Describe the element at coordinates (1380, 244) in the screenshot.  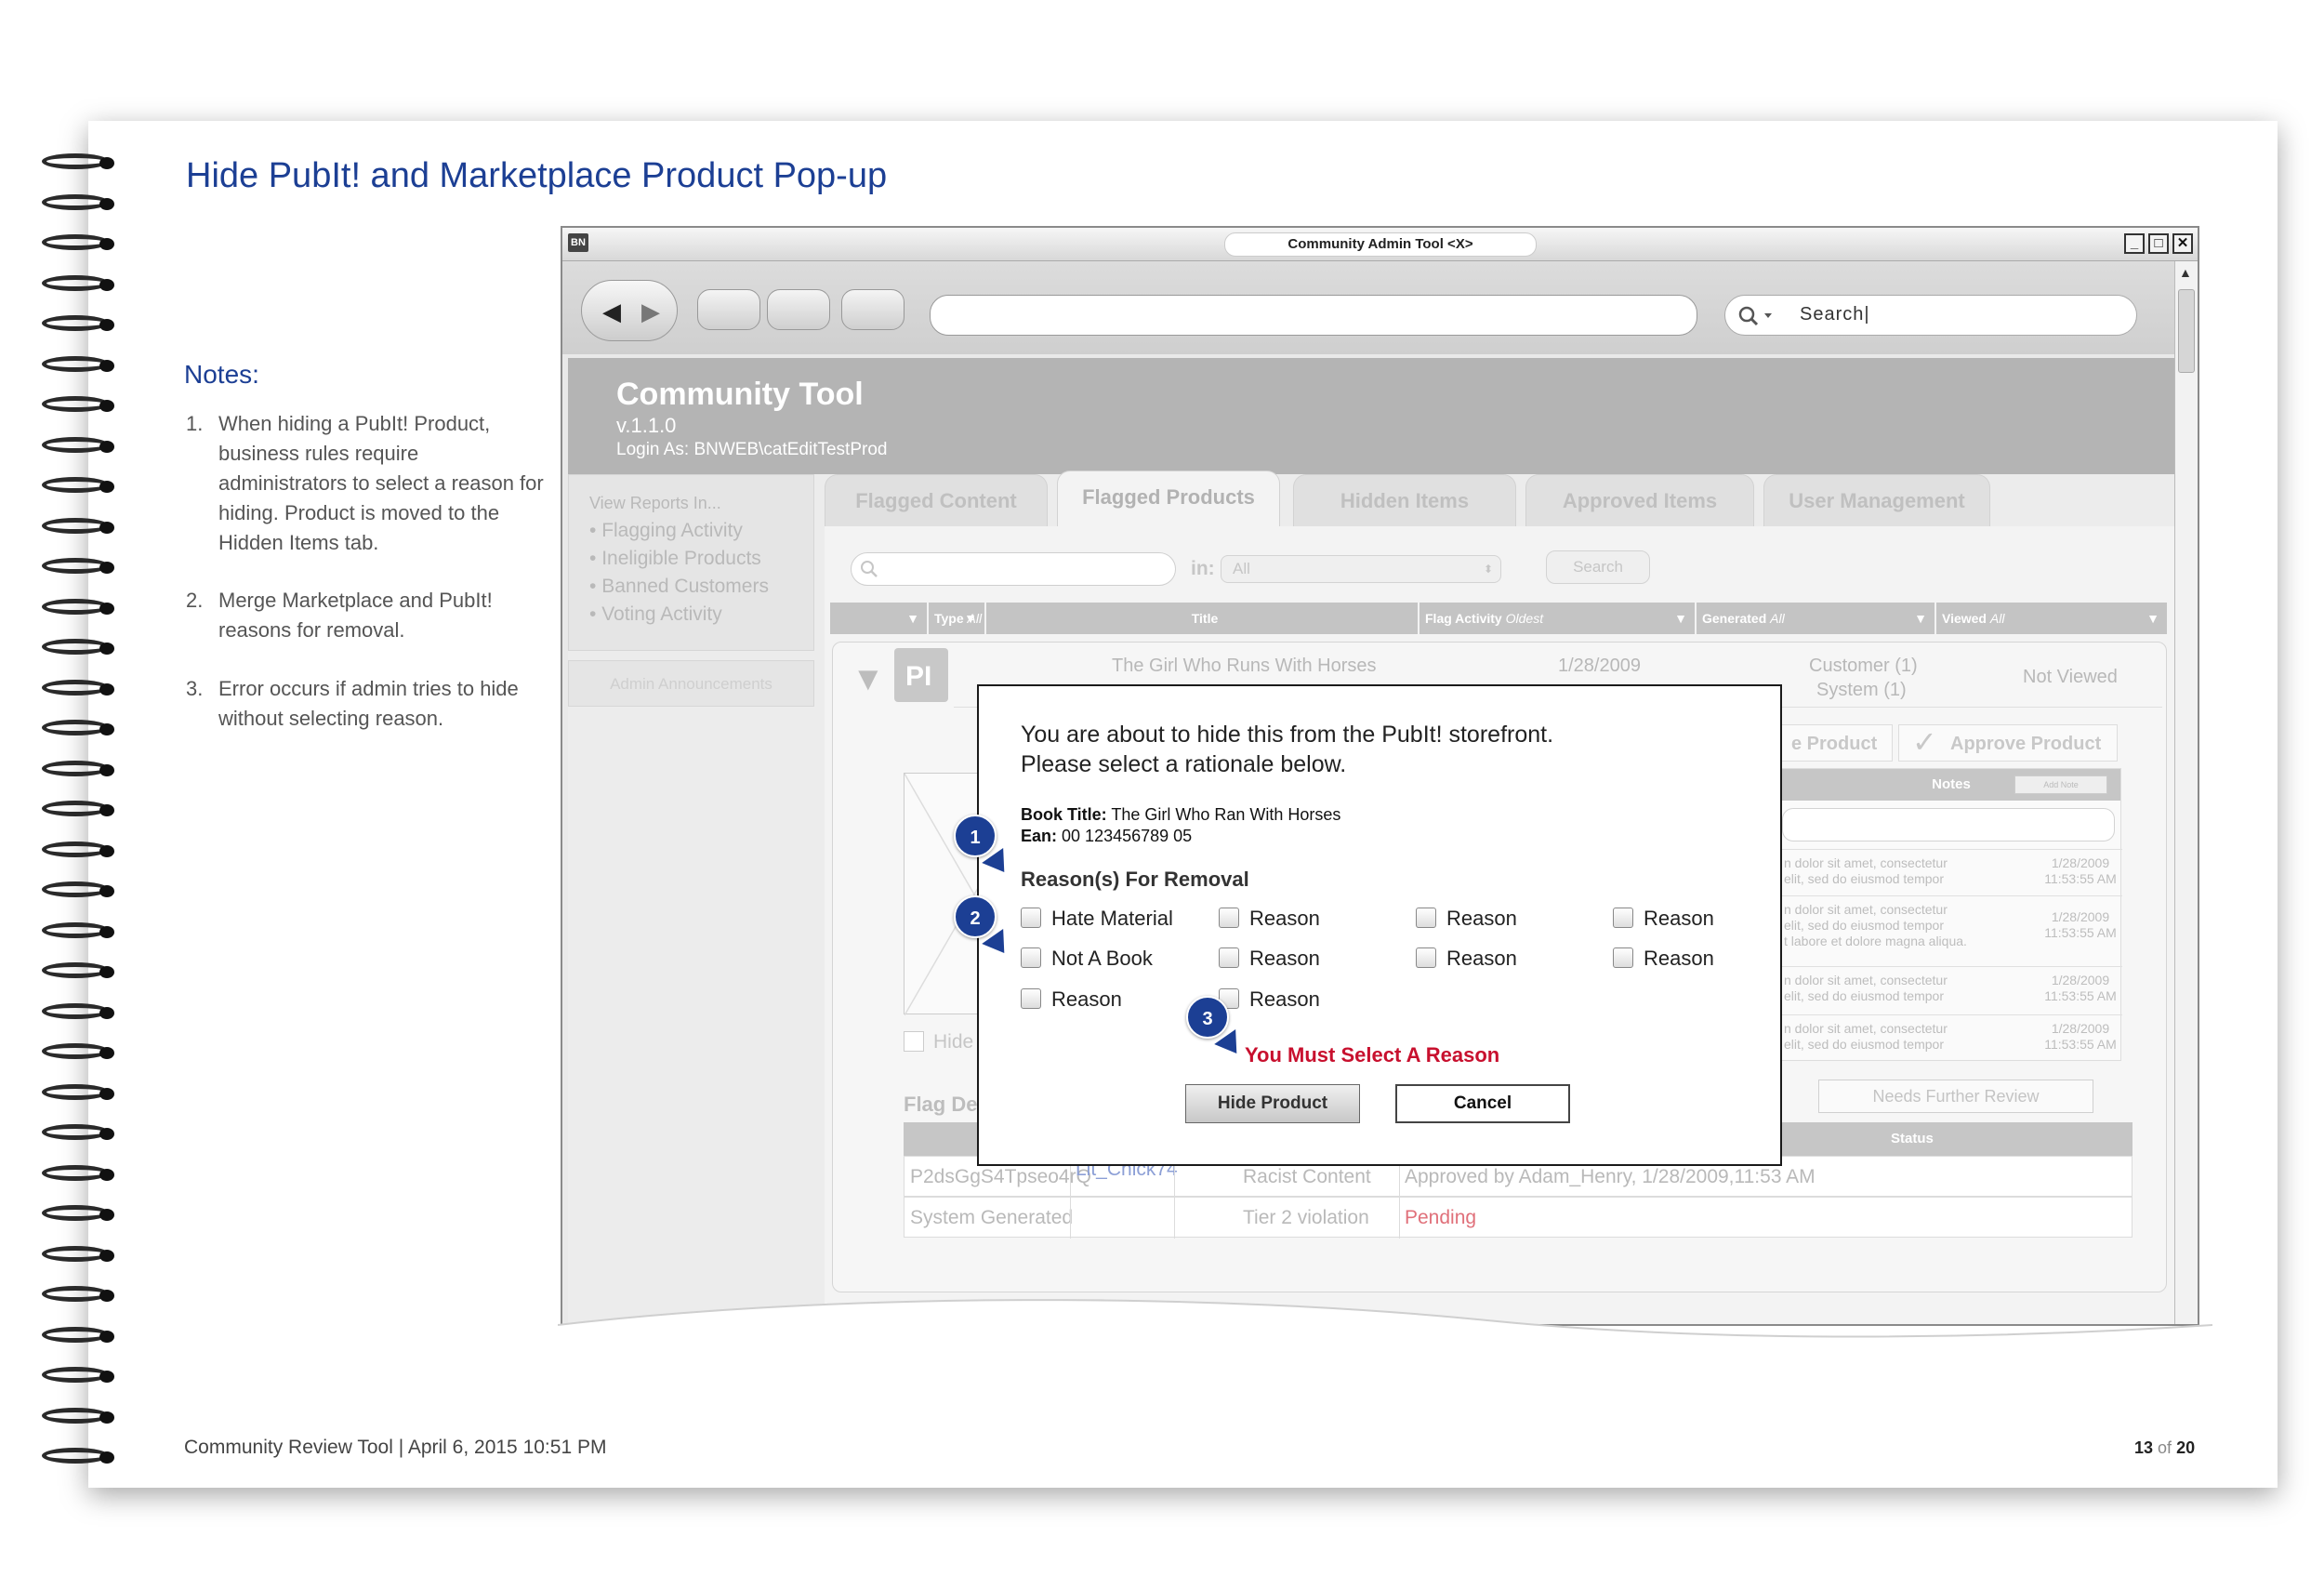
I see `window-titlebar: BN Community Admin Tool <X> _ □ ✕` at that location.